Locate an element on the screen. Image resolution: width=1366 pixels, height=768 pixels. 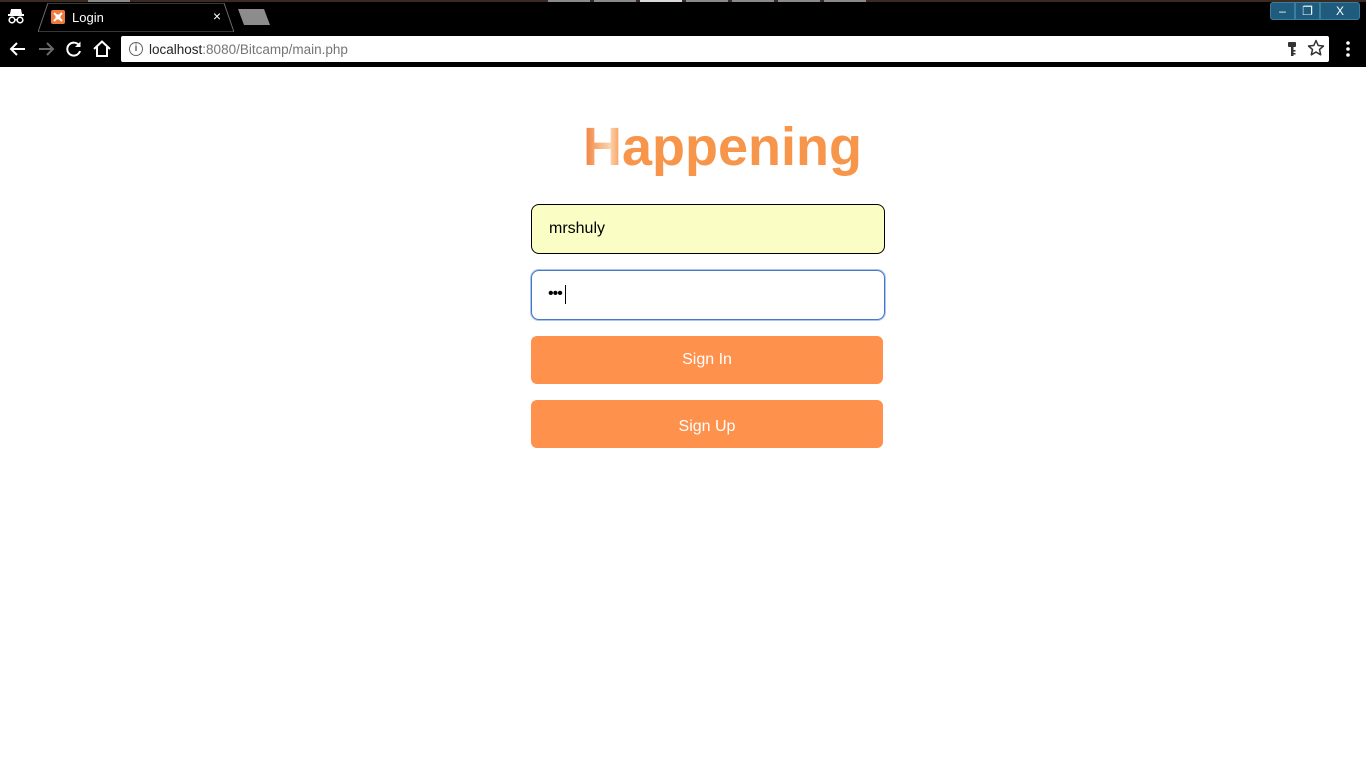
window-controls: – ❐ X is located at coordinates (1315, 11).